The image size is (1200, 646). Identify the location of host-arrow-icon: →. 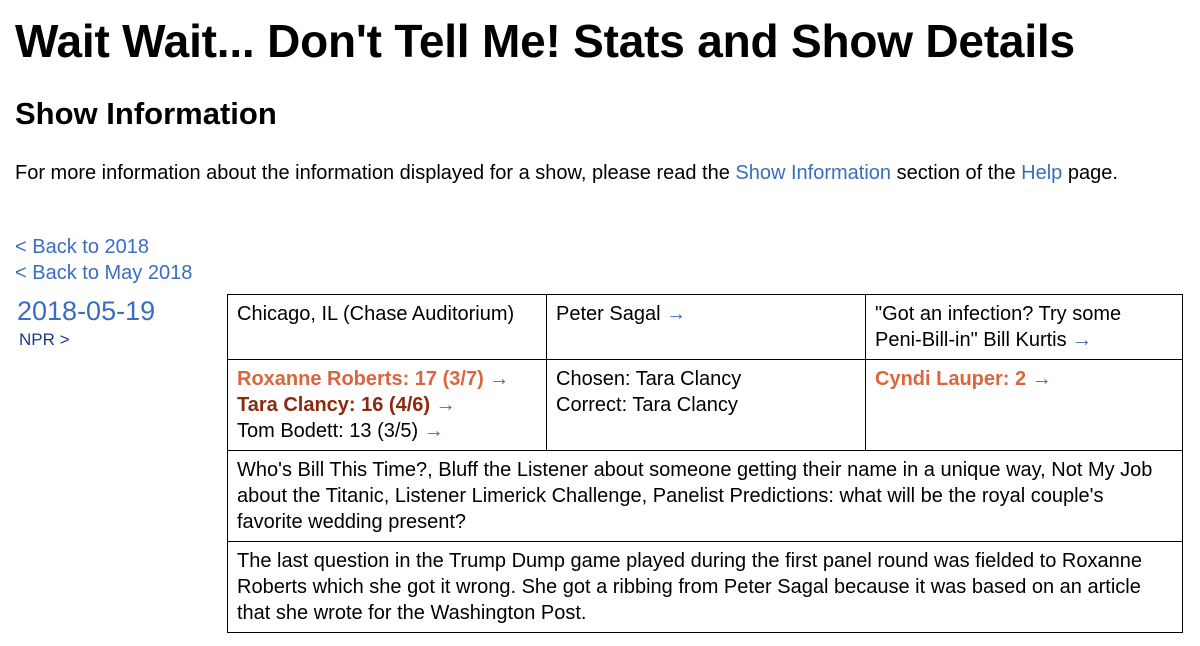
(676, 314).